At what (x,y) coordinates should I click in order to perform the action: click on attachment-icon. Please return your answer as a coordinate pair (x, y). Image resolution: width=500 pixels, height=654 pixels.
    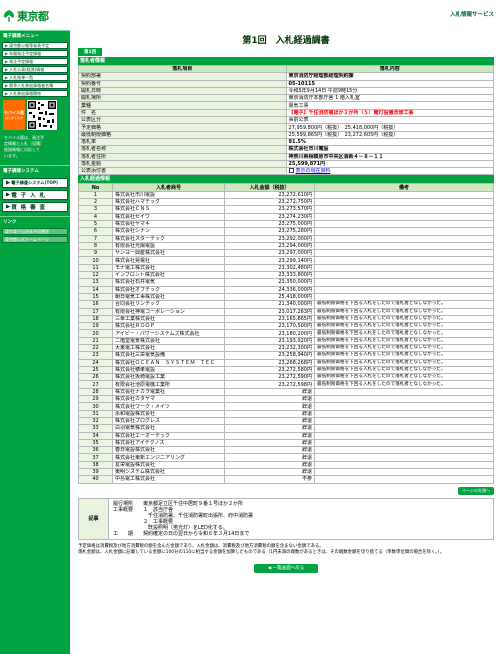
    Looking at the image, I should click on (291, 171).